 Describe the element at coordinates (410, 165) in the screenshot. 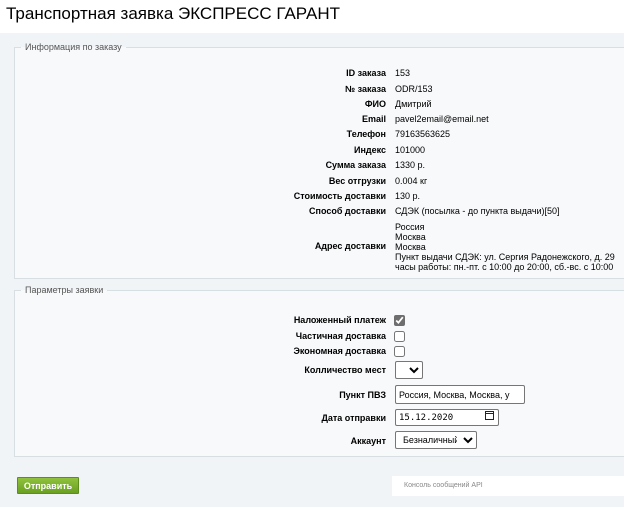

I see `order-field-value: 1330 р.` at that location.